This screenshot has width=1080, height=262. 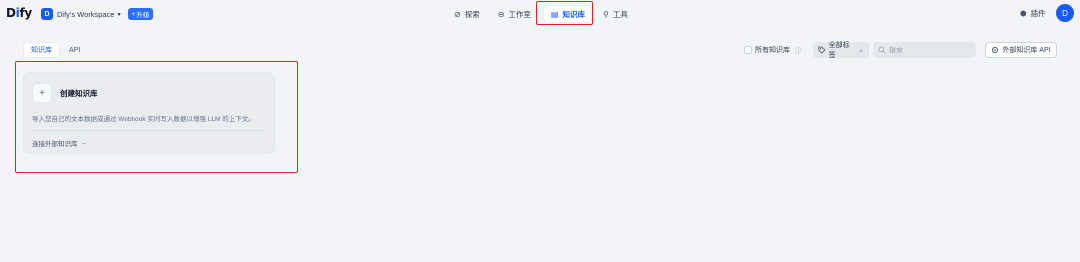 What do you see at coordinates (929, 50) in the screenshot?
I see `search-input` at bounding box center [929, 50].